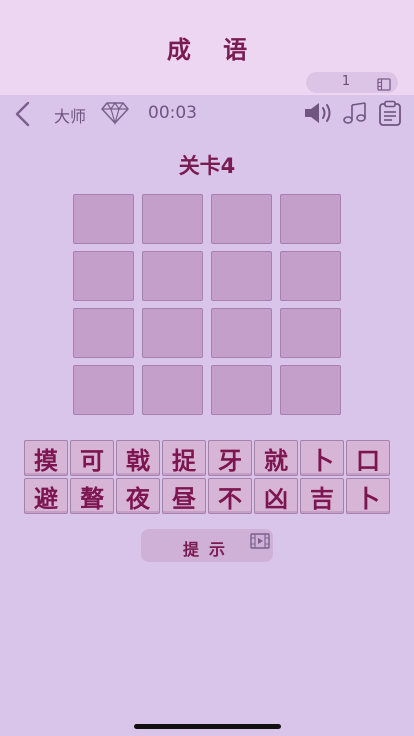 This screenshot has width=414, height=736. What do you see at coordinates (138, 496) in the screenshot?
I see `char-tile: 夜` at bounding box center [138, 496].